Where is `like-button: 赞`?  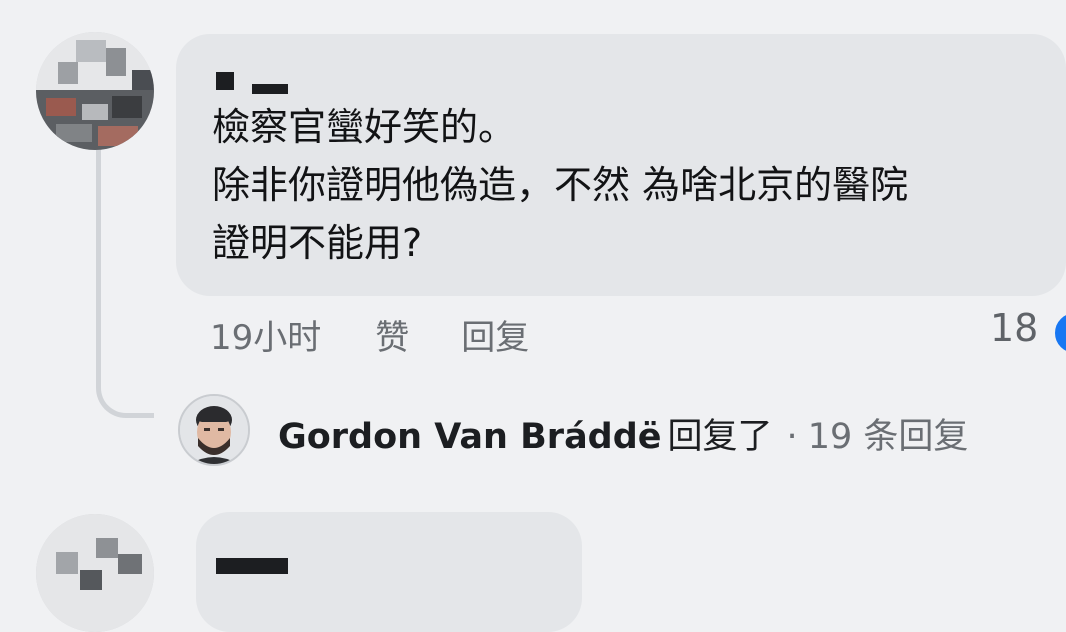 like-button: 赞 is located at coordinates (392, 334).